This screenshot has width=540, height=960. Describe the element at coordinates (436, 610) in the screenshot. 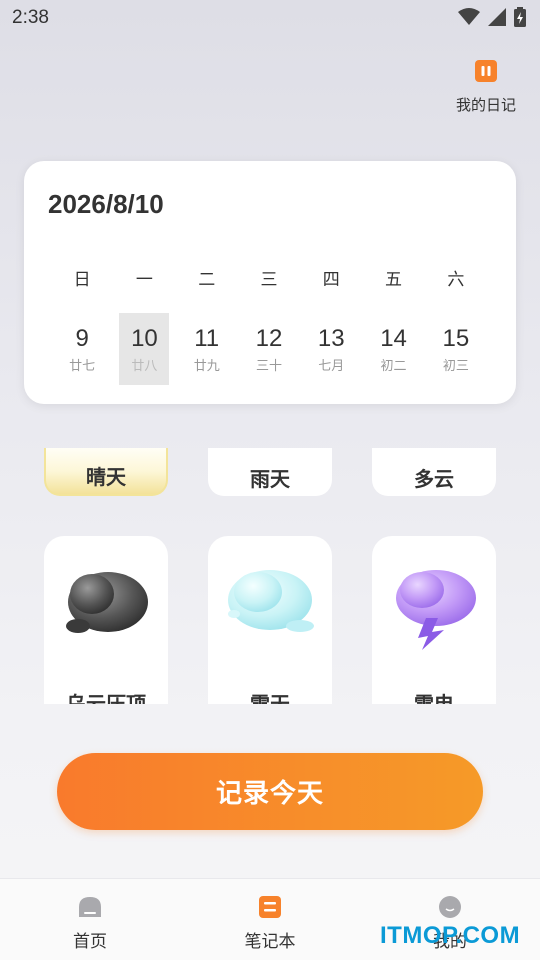

I see `thunder-cloud-icon` at that location.